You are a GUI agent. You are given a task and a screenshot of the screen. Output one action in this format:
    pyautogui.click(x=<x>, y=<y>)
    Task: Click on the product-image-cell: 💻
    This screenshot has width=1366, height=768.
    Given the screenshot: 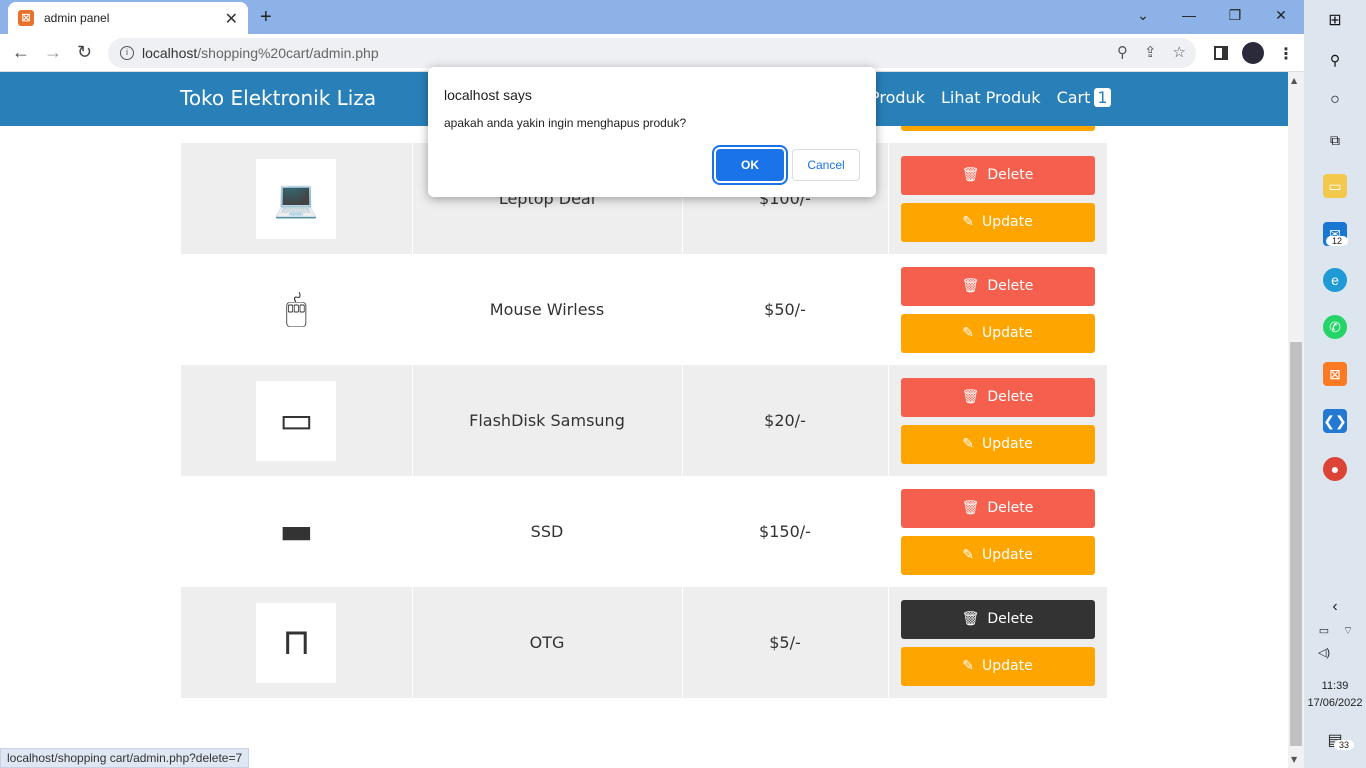 What is the action you would take?
    pyautogui.click(x=297, y=198)
    